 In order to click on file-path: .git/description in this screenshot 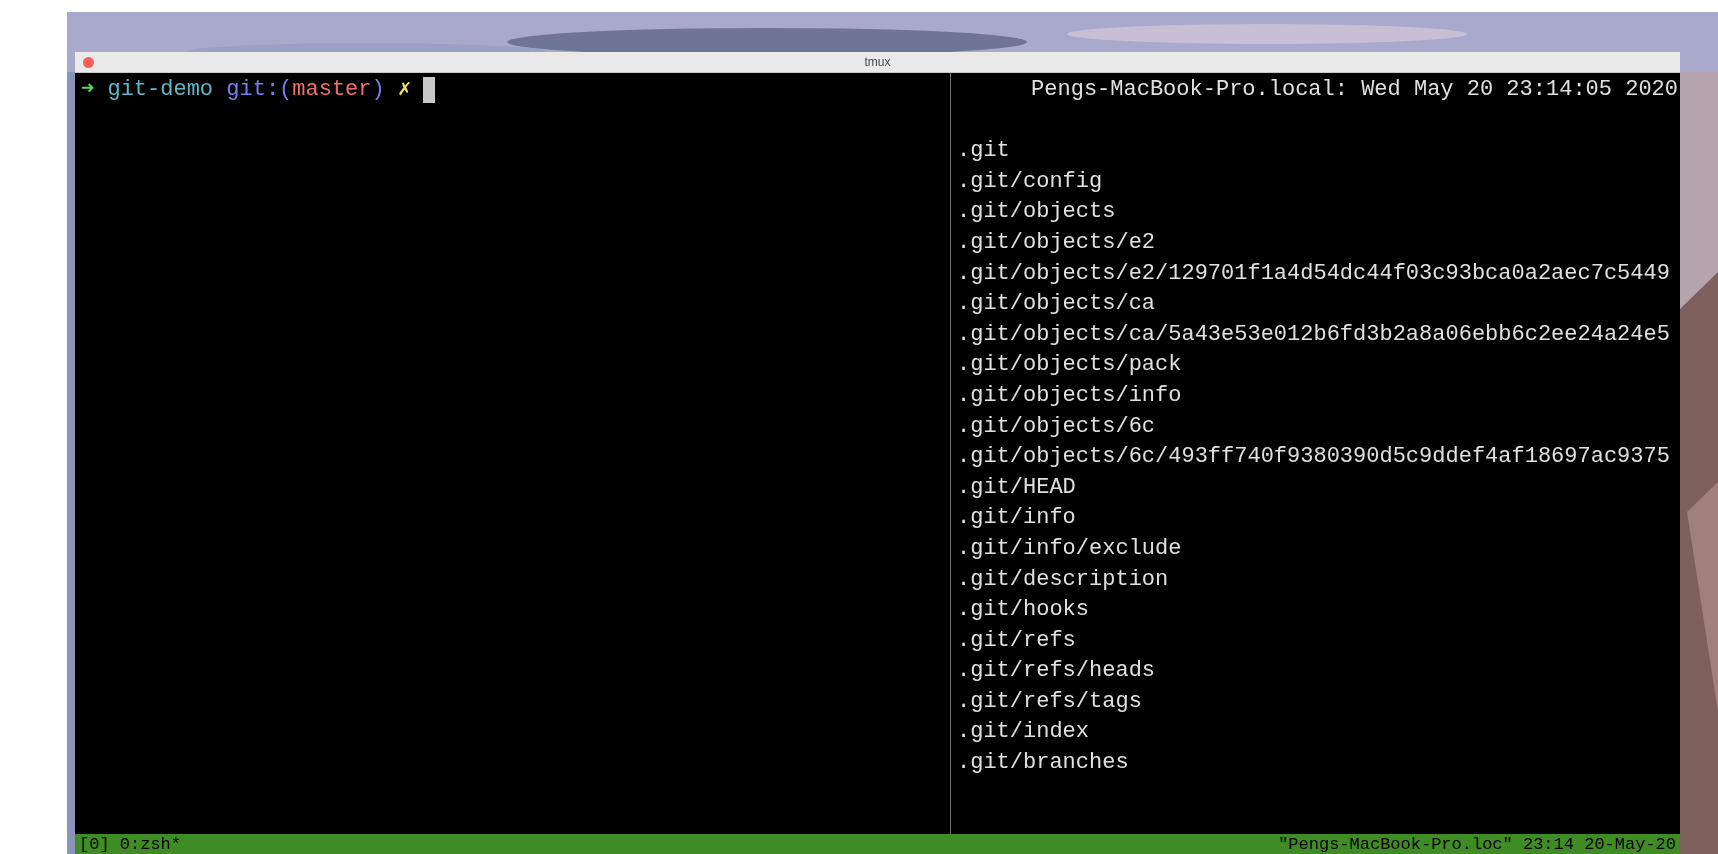, I will do `click(1063, 579)`.